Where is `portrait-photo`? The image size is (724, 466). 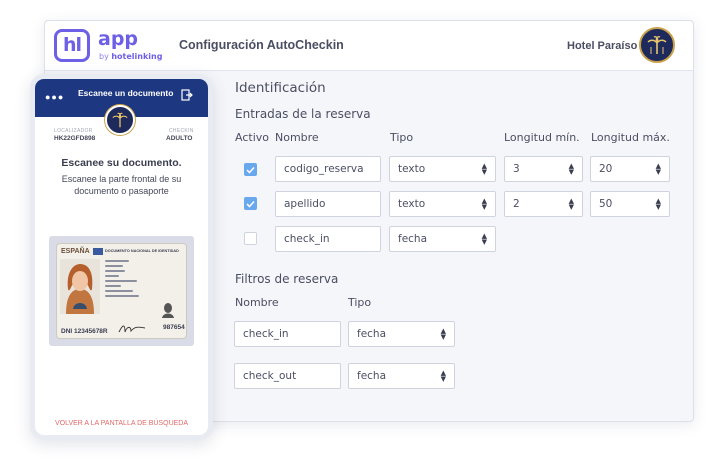 portrait-photo is located at coordinates (80, 286).